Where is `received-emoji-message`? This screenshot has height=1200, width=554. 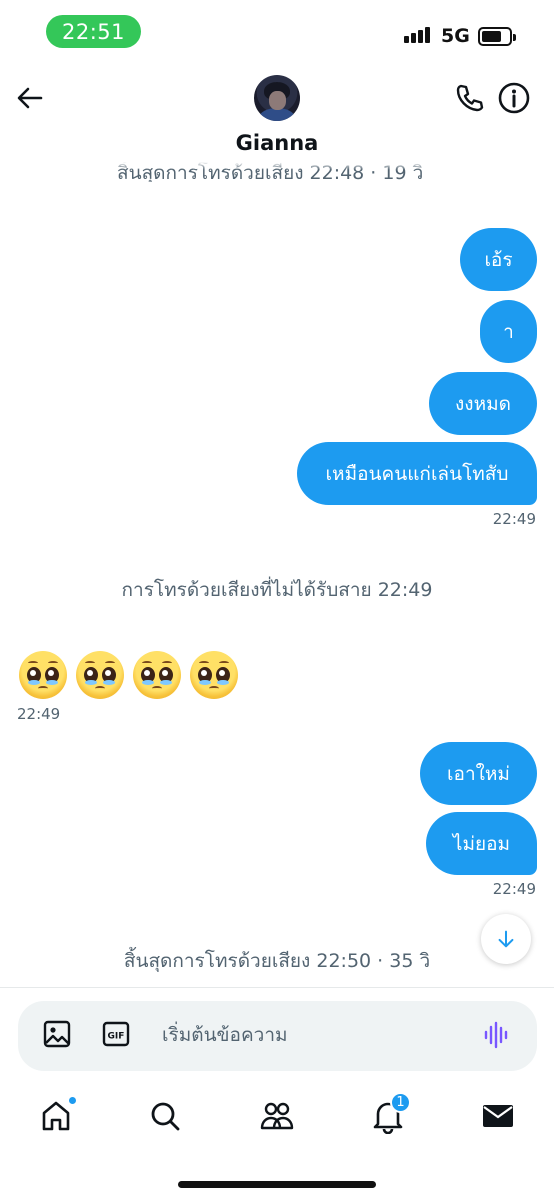
received-emoji-message is located at coordinates (128, 675).